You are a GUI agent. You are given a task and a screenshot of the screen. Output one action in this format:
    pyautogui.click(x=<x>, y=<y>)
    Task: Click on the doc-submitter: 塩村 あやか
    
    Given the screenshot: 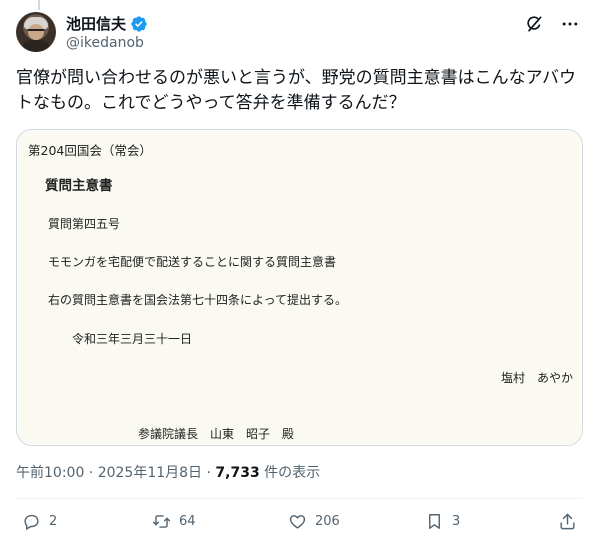 What is the action you would take?
    pyautogui.click(x=536, y=378)
    